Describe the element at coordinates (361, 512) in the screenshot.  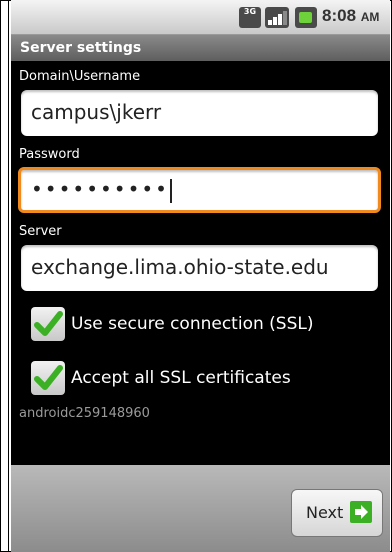
I see `next-arrow-icon` at that location.